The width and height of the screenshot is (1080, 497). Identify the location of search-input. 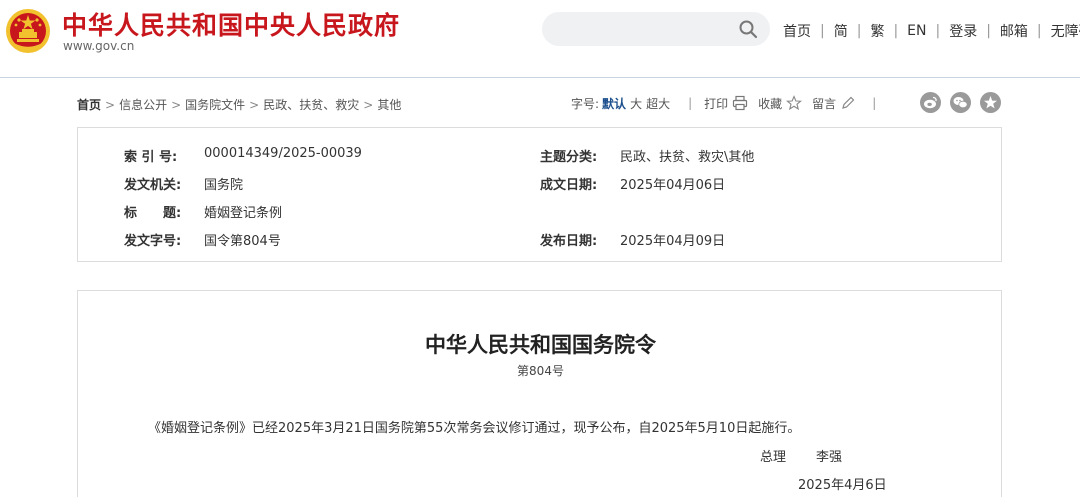
(656, 29).